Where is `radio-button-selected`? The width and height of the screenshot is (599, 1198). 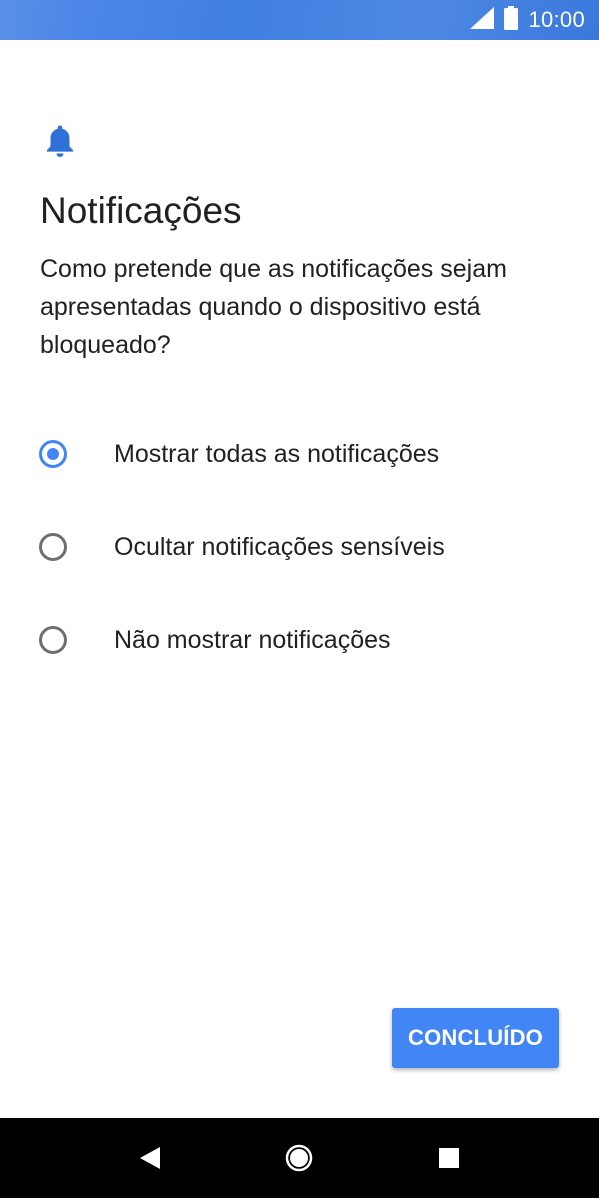
radio-button-selected is located at coordinates (53, 454).